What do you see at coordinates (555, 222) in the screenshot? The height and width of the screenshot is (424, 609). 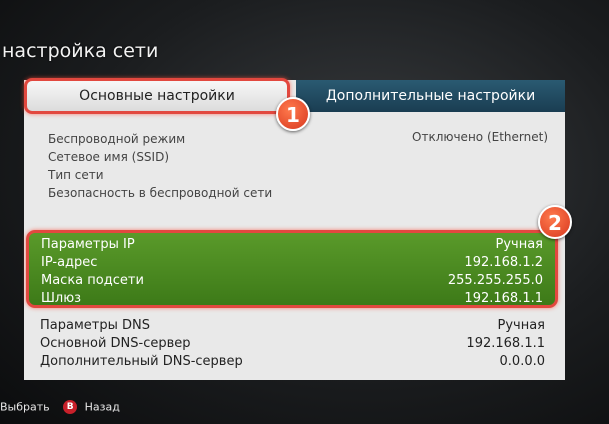 I see `annotation-marker-2: 2` at bounding box center [555, 222].